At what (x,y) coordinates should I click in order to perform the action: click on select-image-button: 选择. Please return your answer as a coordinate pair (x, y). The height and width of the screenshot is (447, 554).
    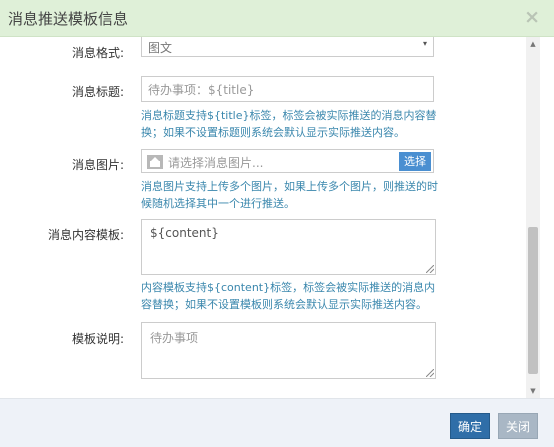
    Looking at the image, I should click on (415, 161).